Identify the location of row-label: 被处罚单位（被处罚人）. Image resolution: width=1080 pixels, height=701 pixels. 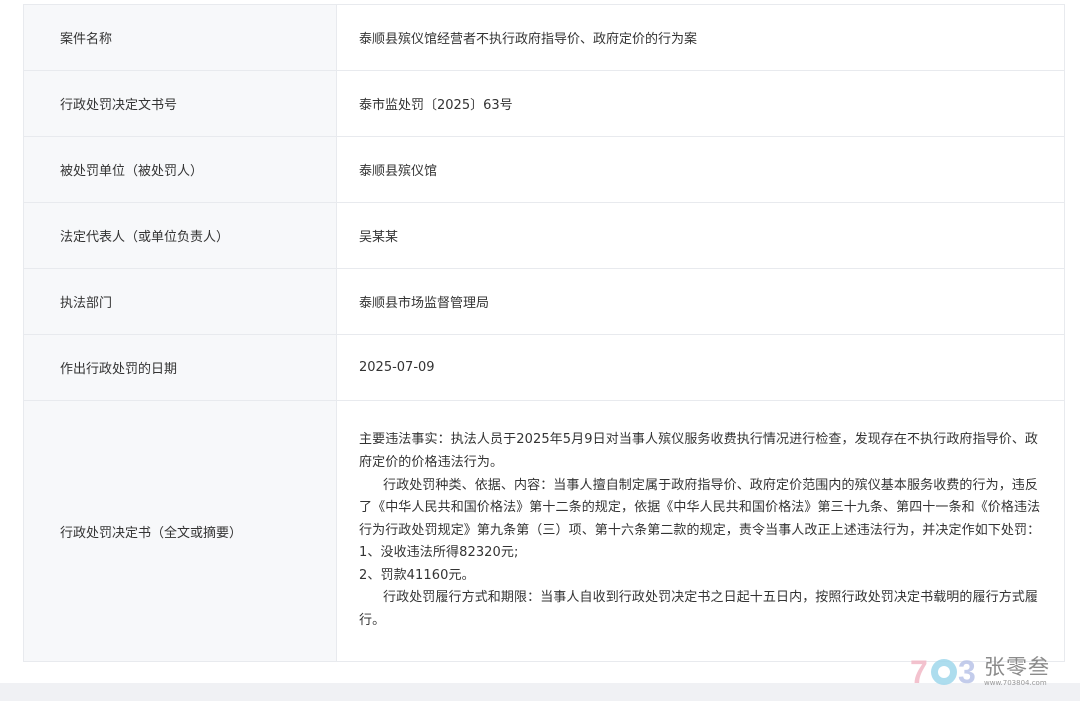
(180, 169).